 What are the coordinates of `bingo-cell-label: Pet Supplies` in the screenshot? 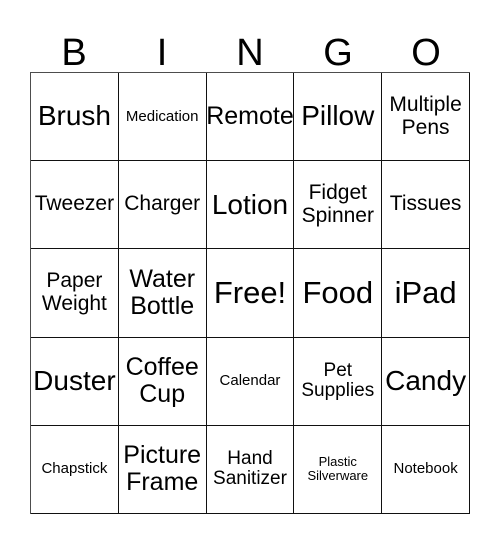 It's located at (338, 380).